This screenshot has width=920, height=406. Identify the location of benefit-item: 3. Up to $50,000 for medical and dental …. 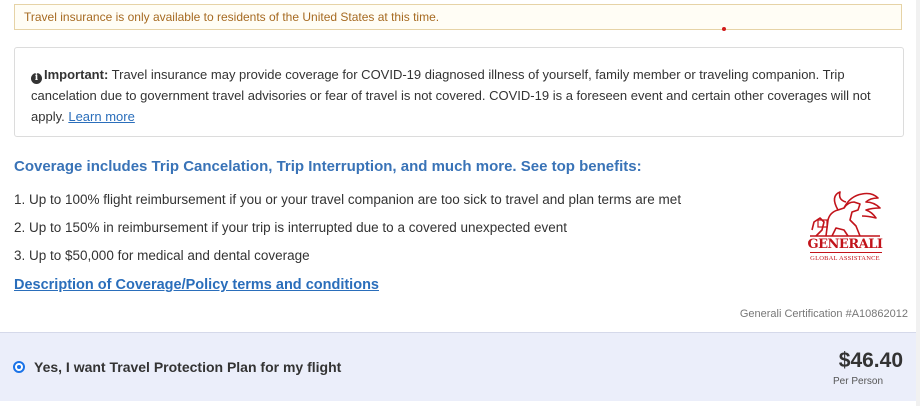
(162, 255).